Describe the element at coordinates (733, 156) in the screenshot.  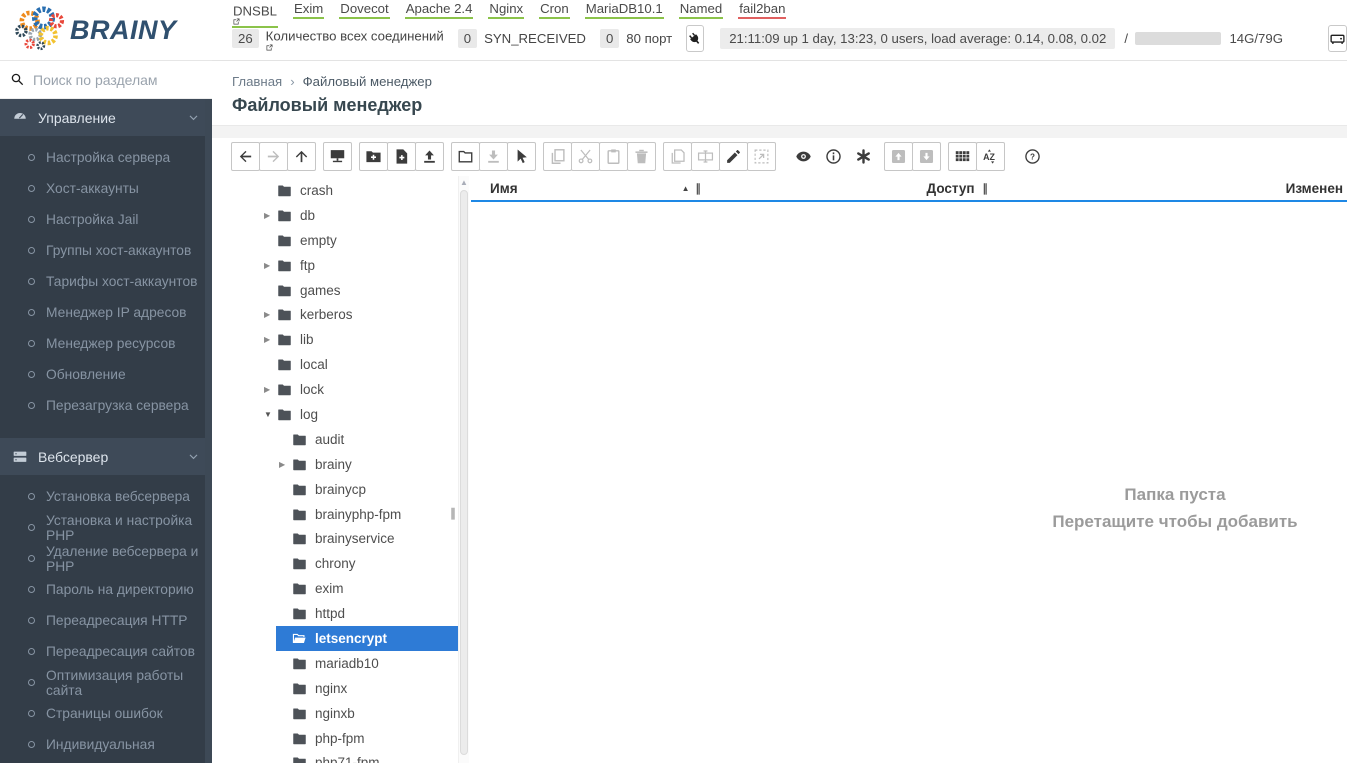
I see `edit-button` at that location.